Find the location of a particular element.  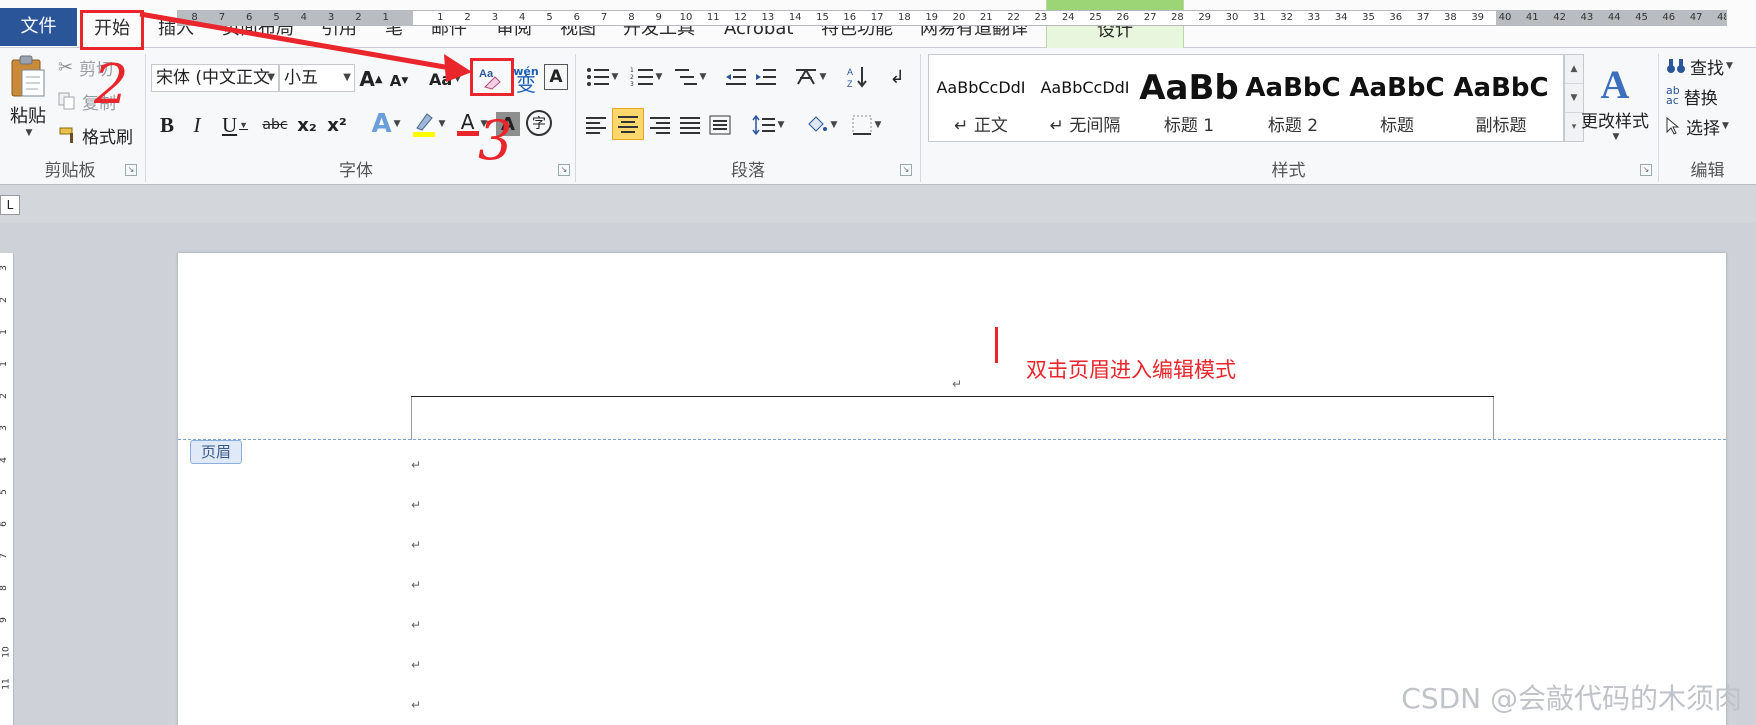

annotation-step-2: 2 is located at coordinates (111, 84).